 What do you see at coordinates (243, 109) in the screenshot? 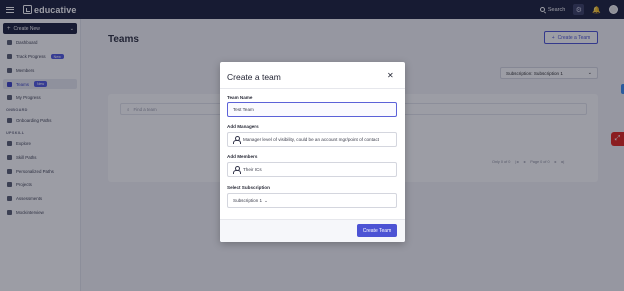
I see `team-name-value: Test Team` at bounding box center [243, 109].